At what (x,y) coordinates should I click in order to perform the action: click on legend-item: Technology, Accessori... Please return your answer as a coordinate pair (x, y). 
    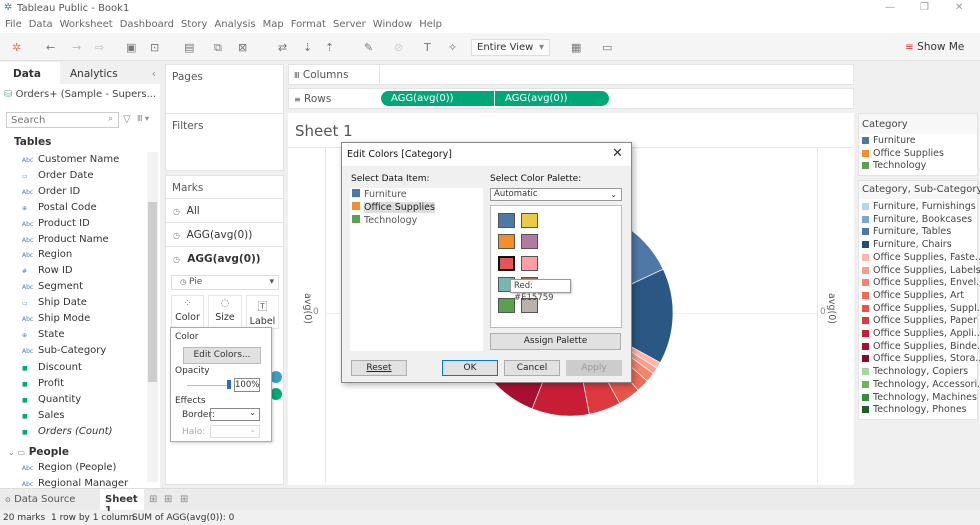
    Looking at the image, I should click on (921, 384).